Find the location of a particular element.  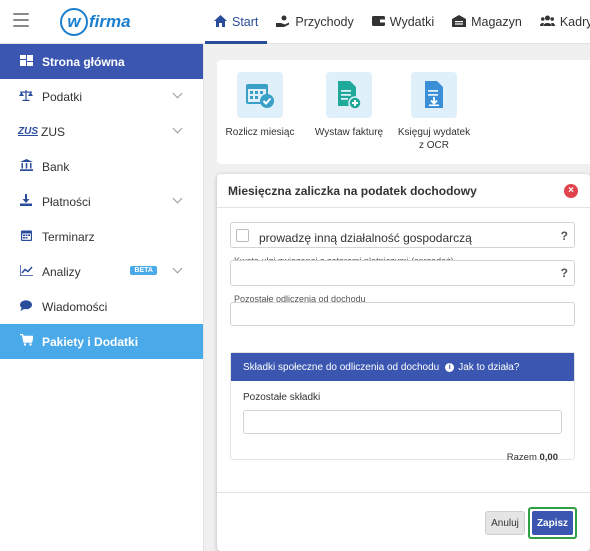

other-business-checkbox is located at coordinates (242, 235).